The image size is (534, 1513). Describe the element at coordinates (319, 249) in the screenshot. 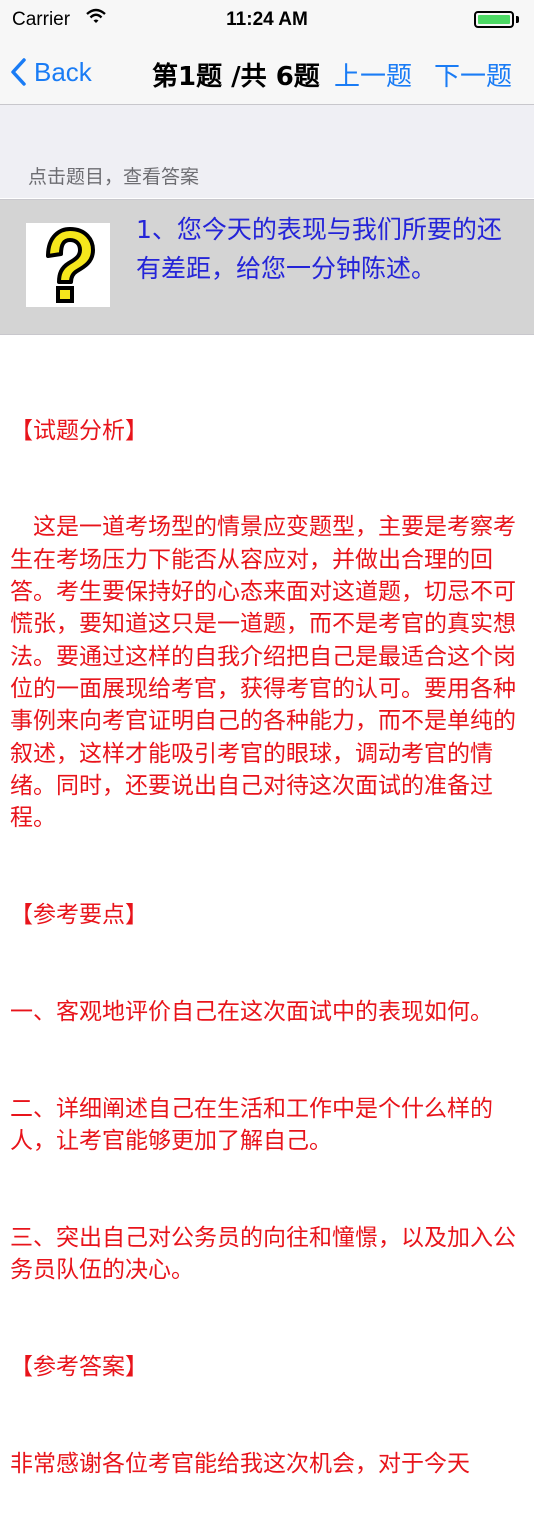

I see `question-text: 1、您今天的表现与我们所要的还有差距，给您一分钟陈述。` at that location.